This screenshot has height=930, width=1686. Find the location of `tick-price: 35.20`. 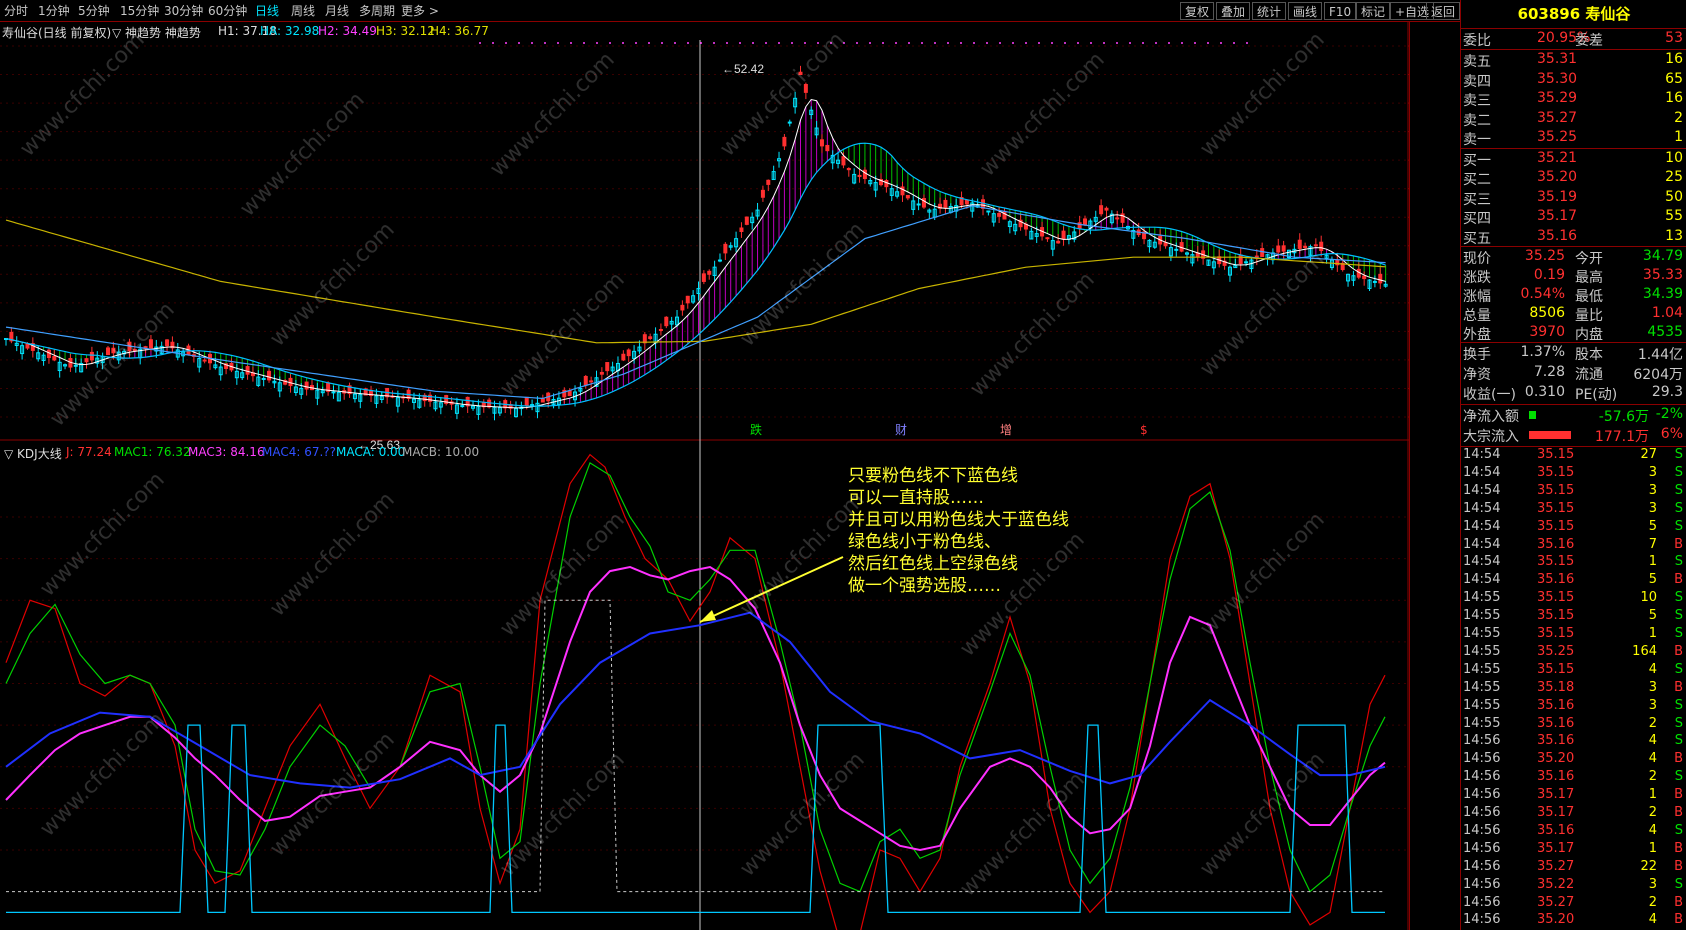

tick-price: 35.20 is located at coordinates (1556, 759).